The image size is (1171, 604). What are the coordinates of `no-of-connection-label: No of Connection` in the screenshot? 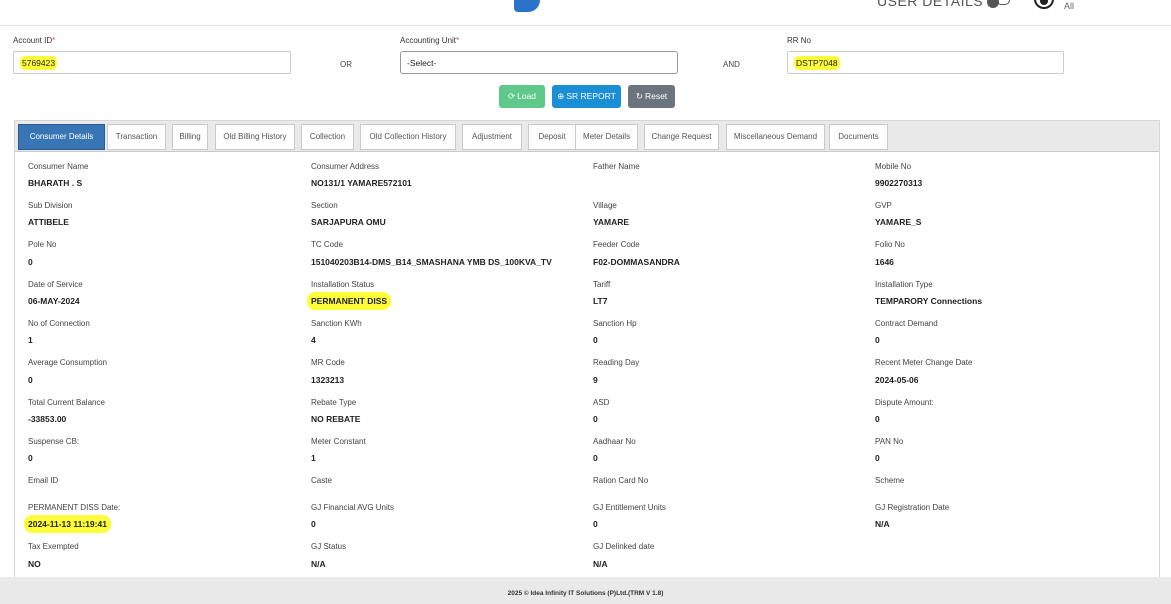 It's located at (59, 323).